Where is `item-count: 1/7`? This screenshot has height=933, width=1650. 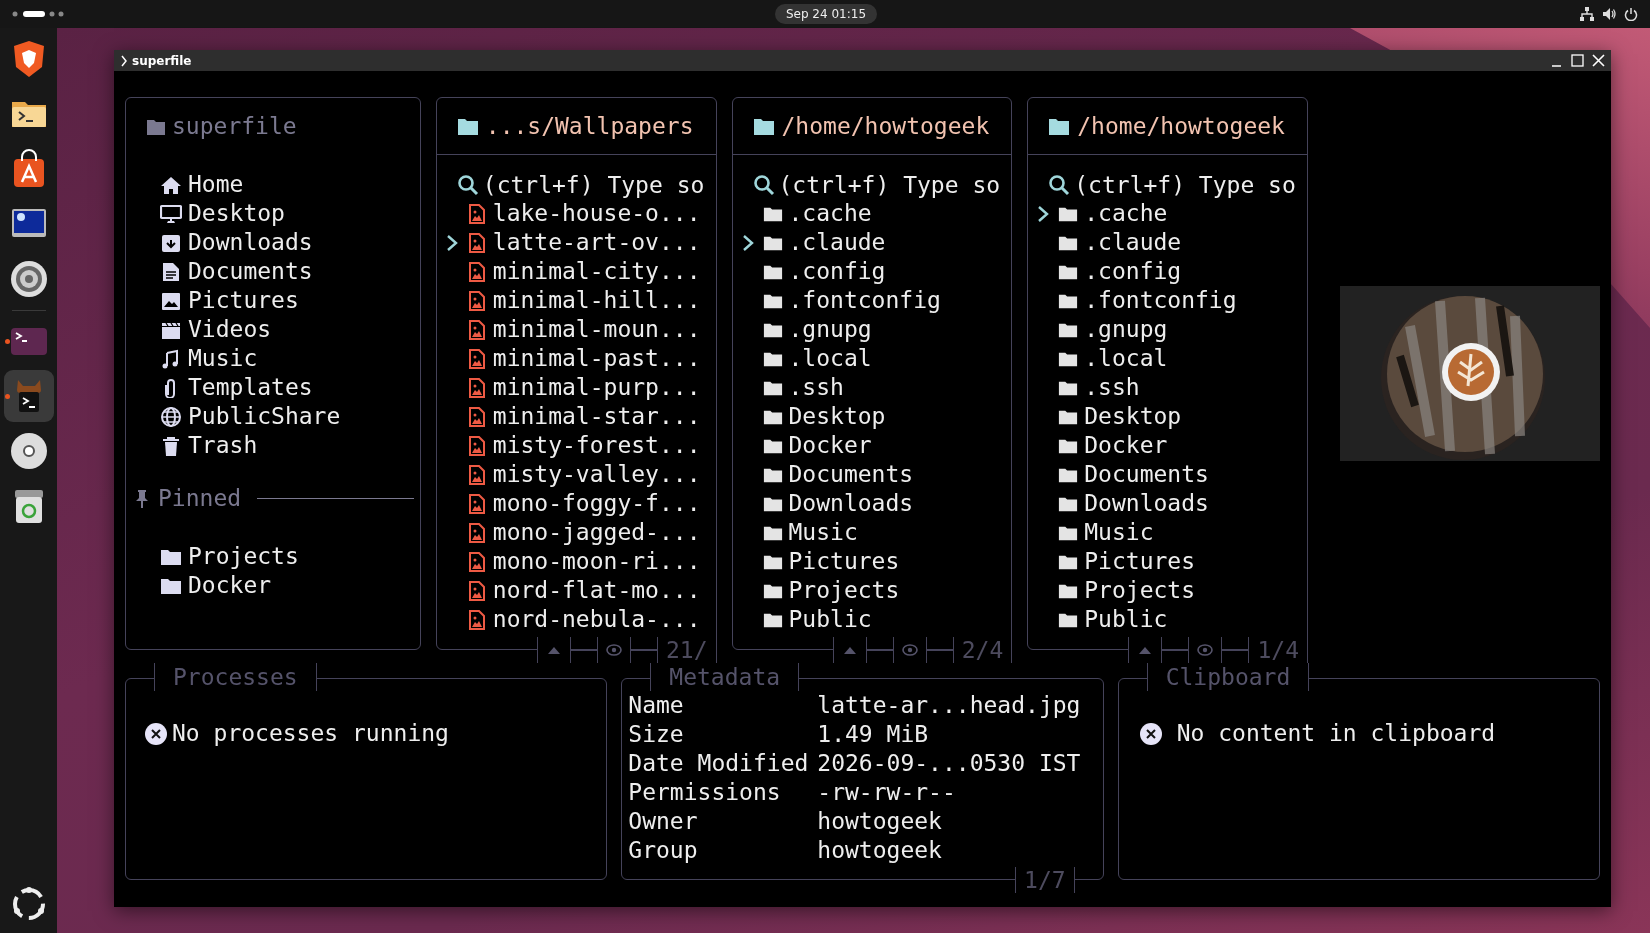 item-count: 1/7 is located at coordinates (1045, 880).